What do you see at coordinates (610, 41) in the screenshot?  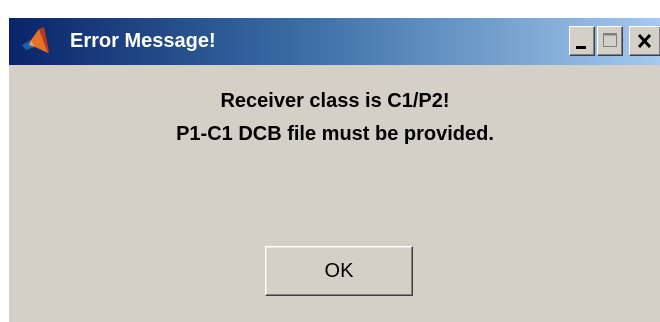 I see `maximize-button` at bounding box center [610, 41].